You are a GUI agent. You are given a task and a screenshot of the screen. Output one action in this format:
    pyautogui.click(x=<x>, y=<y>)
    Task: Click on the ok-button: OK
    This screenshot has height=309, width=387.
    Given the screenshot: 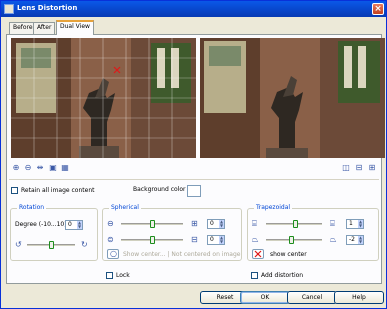 What is the action you would take?
    pyautogui.click(x=265, y=297)
    